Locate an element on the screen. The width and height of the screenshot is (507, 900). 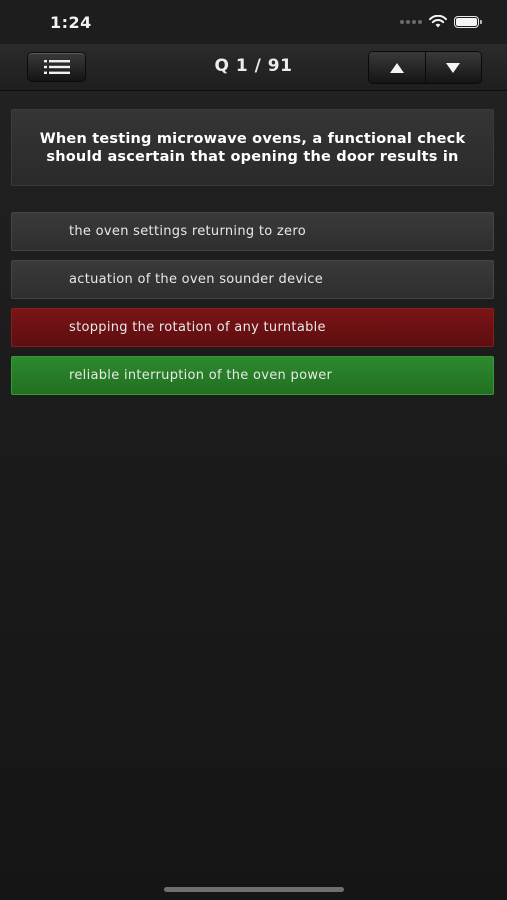
battery-icon is located at coordinates (468, 21).